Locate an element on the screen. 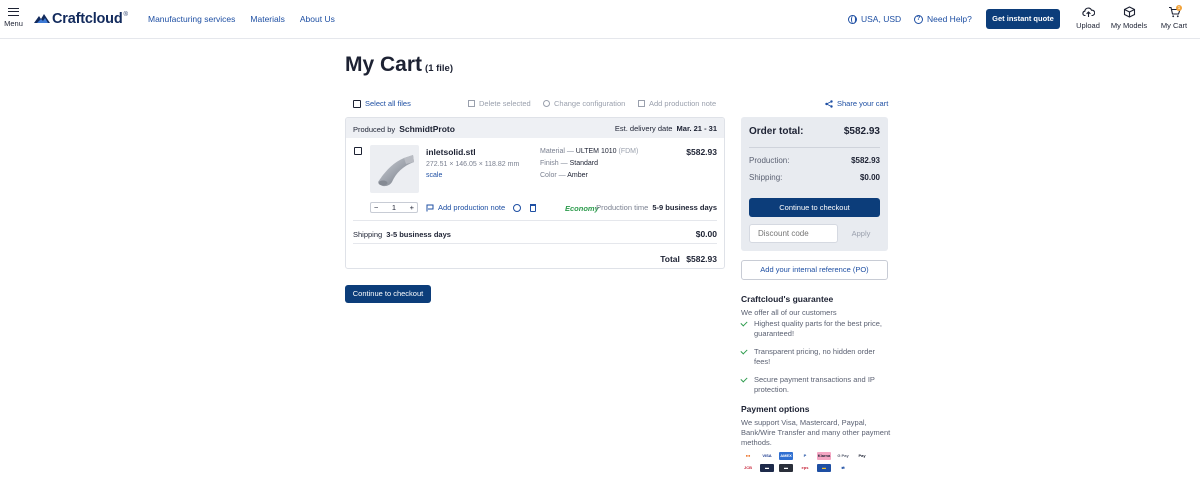  color-spec: Color — Amber is located at coordinates (564, 175).